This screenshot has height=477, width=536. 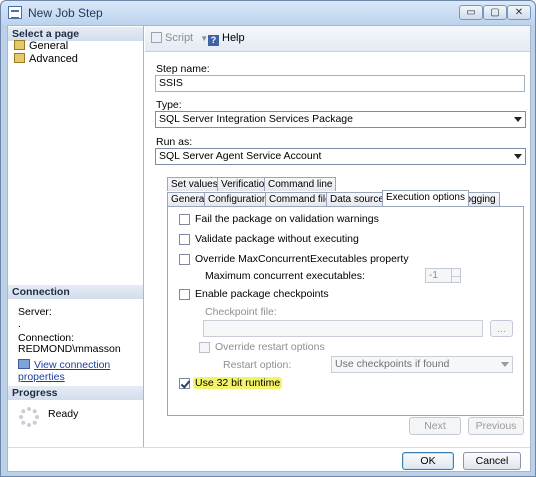 What do you see at coordinates (496, 426) in the screenshot?
I see `previous-button: Previous` at bounding box center [496, 426].